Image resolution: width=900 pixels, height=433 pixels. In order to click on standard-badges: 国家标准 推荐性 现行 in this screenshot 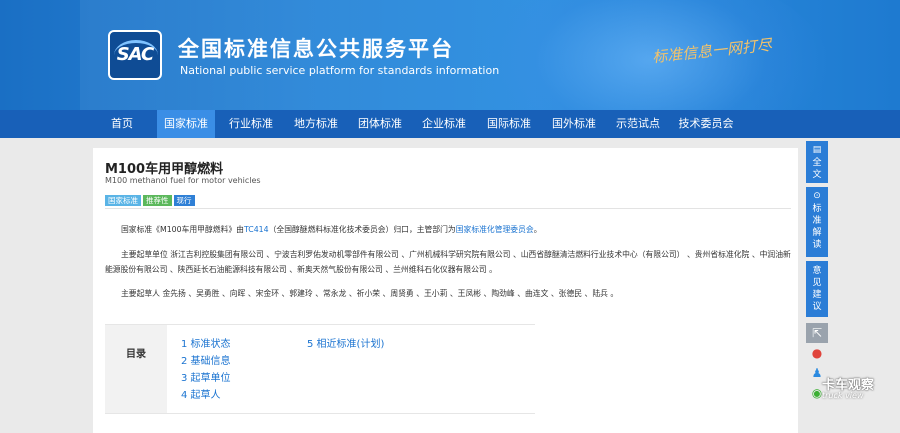, I will do `click(151, 197)`.